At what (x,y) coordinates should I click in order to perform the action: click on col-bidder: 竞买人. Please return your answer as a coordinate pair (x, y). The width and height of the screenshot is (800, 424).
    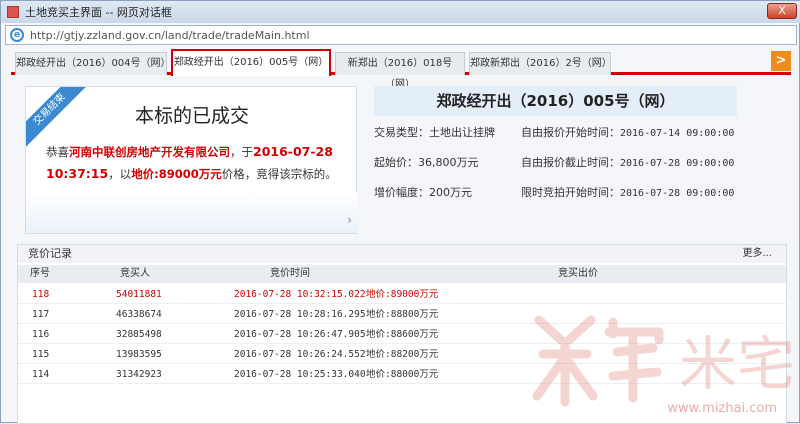
    Looking at the image, I should click on (135, 273).